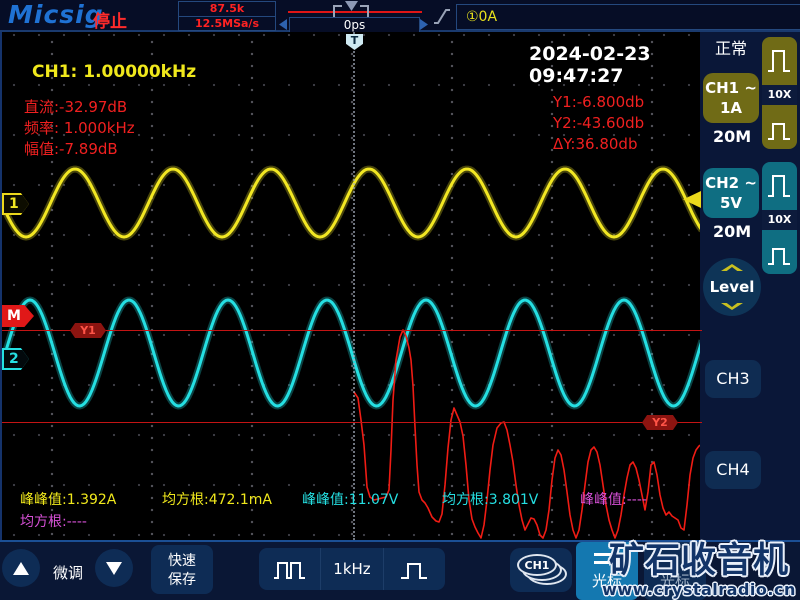 This screenshot has width=800, height=600. I want to click on ch1-frequency-readout: CH1: 1.00000kHz, so click(114, 72).